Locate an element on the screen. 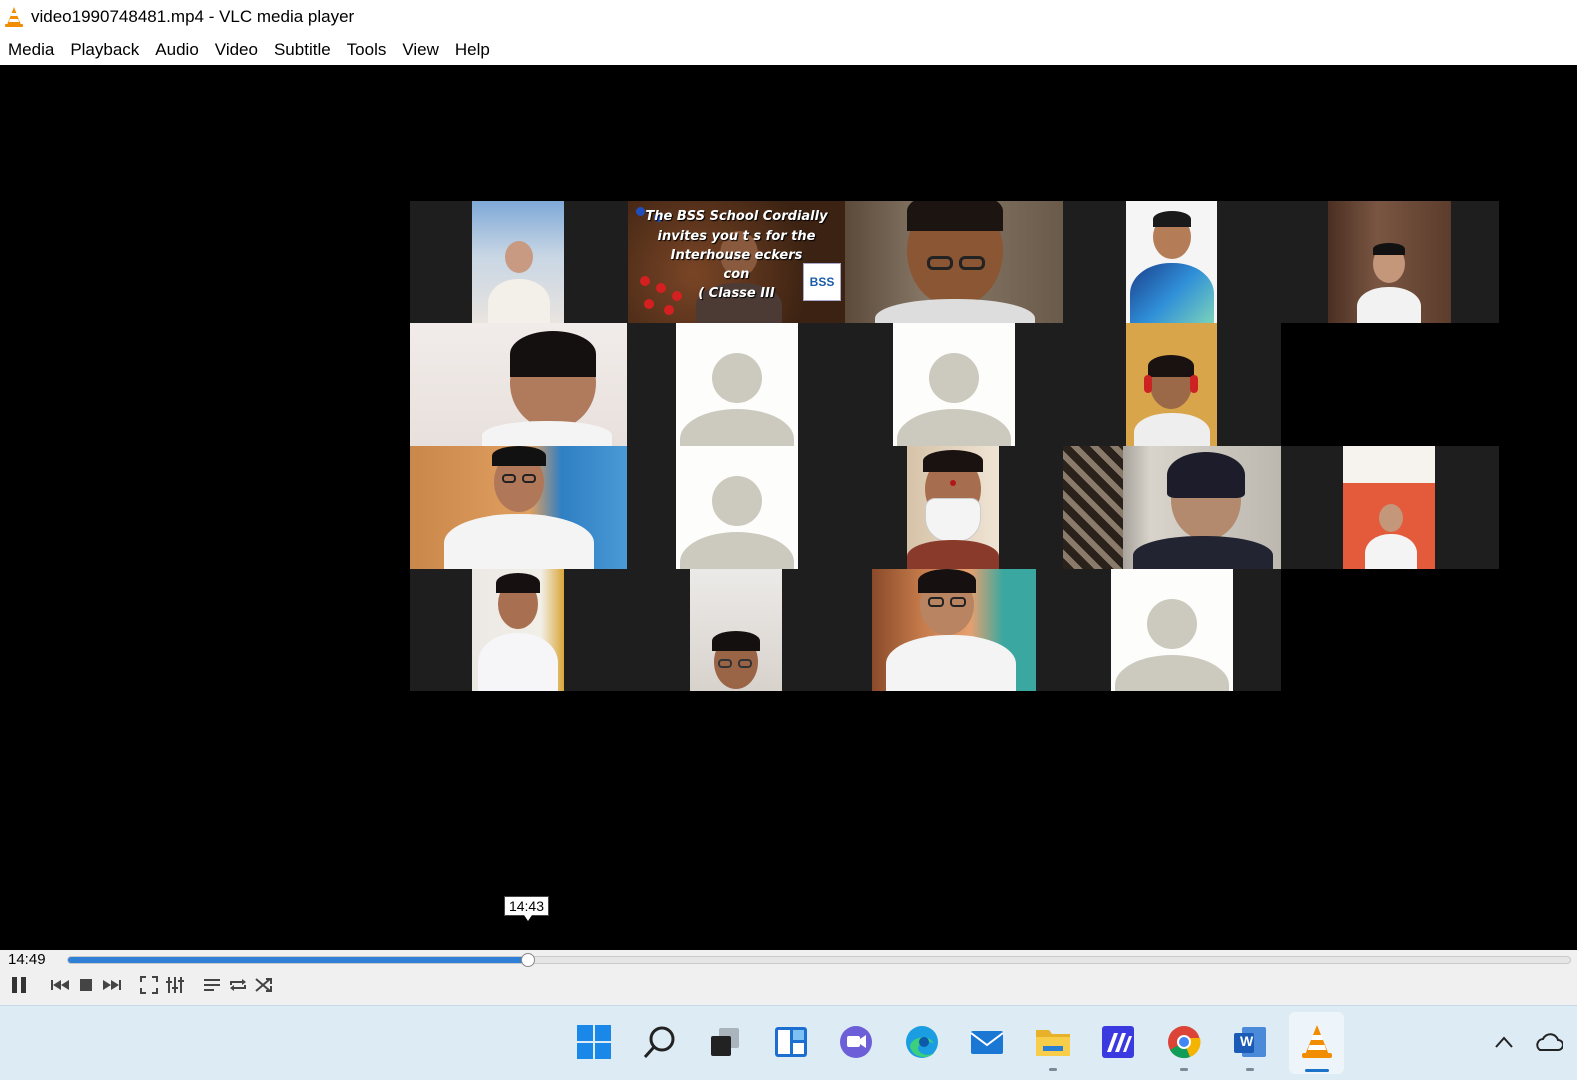 This screenshot has width=1577, height=1080. app-button is located at coordinates (1118, 1042).